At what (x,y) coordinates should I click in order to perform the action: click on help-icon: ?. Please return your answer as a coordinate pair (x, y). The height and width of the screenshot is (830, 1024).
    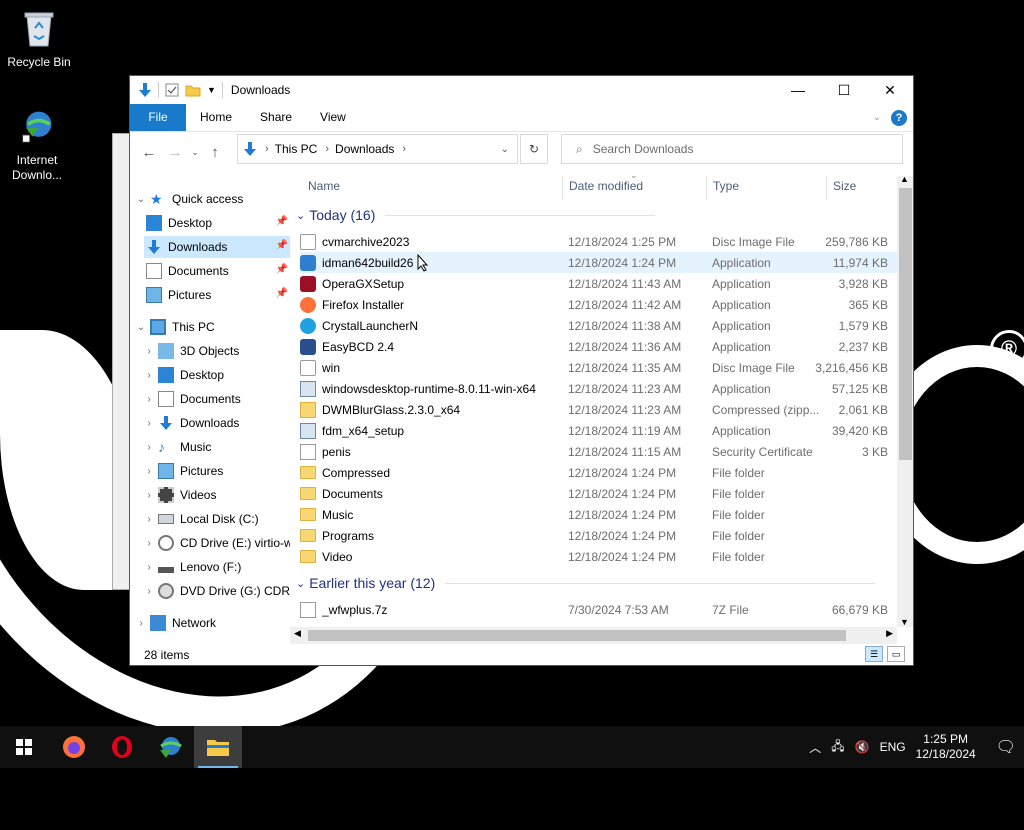
    Looking at the image, I should click on (899, 117).